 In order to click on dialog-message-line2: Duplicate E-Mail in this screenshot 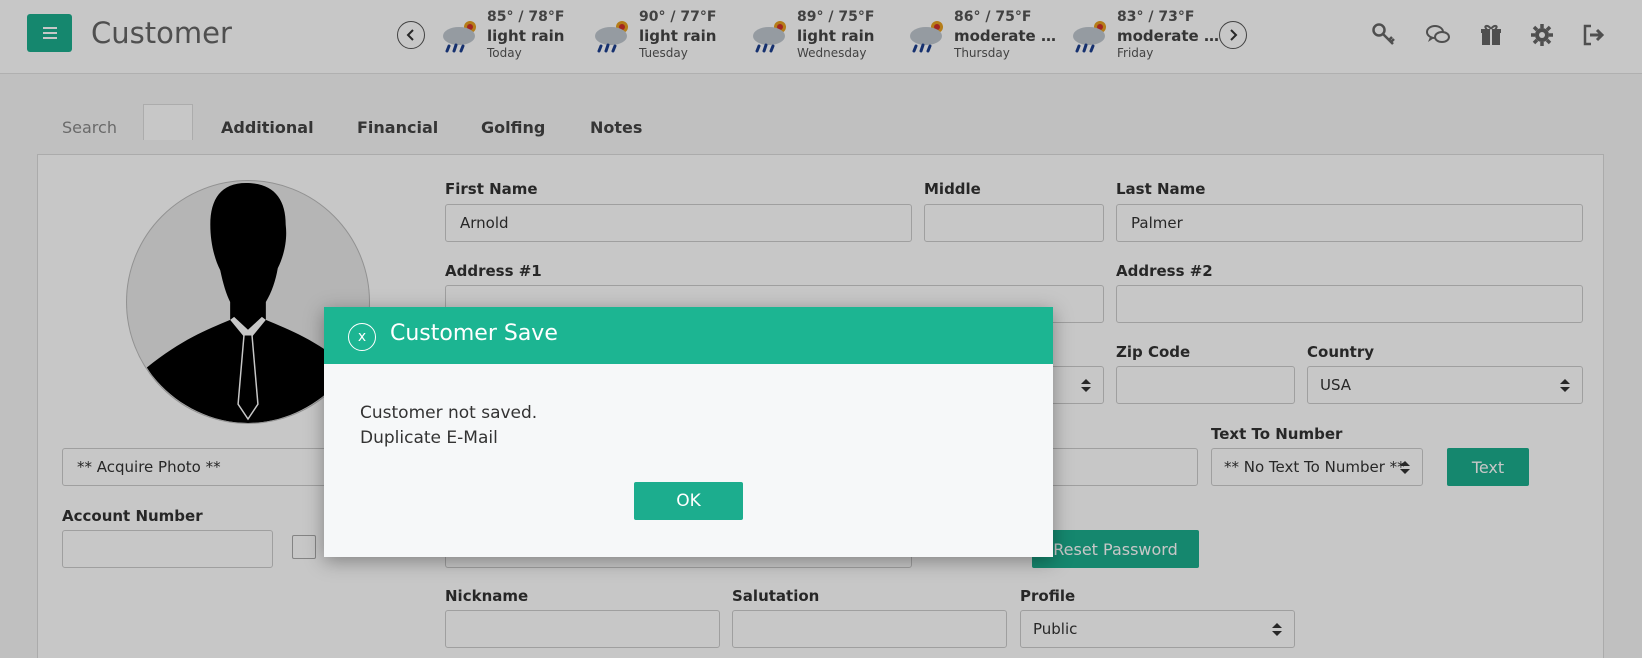, I will do `click(429, 438)`.